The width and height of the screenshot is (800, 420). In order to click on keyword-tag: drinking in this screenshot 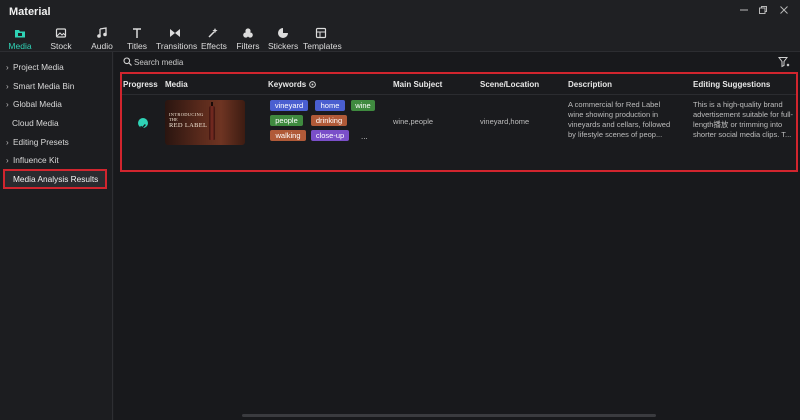, I will do `click(329, 120)`.